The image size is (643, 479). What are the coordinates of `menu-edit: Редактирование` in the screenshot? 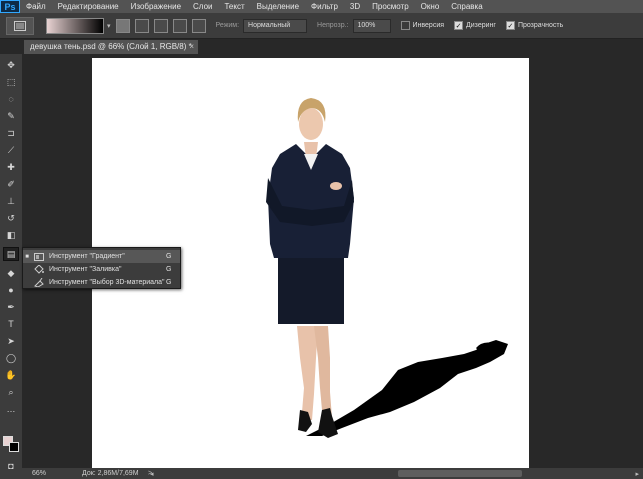 It's located at (88, 6).